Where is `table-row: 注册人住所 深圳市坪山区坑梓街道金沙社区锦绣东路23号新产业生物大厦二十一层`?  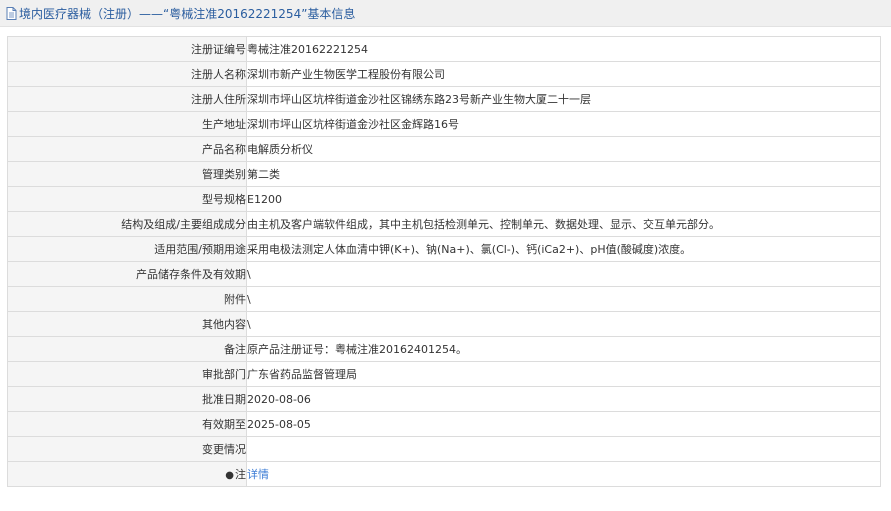 table-row: 注册人住所 深圳市坪山区坑梓街道金沙社区锦绣东路23号新产业生物大厦二十一层 is located at coordinates (444, 99).